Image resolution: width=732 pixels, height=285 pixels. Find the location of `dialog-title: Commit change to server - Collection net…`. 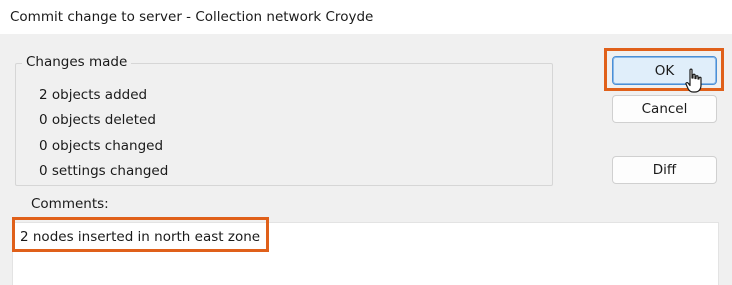

dialog-title: Commit change to server - Collection net… is located at coordinates (192, 17).